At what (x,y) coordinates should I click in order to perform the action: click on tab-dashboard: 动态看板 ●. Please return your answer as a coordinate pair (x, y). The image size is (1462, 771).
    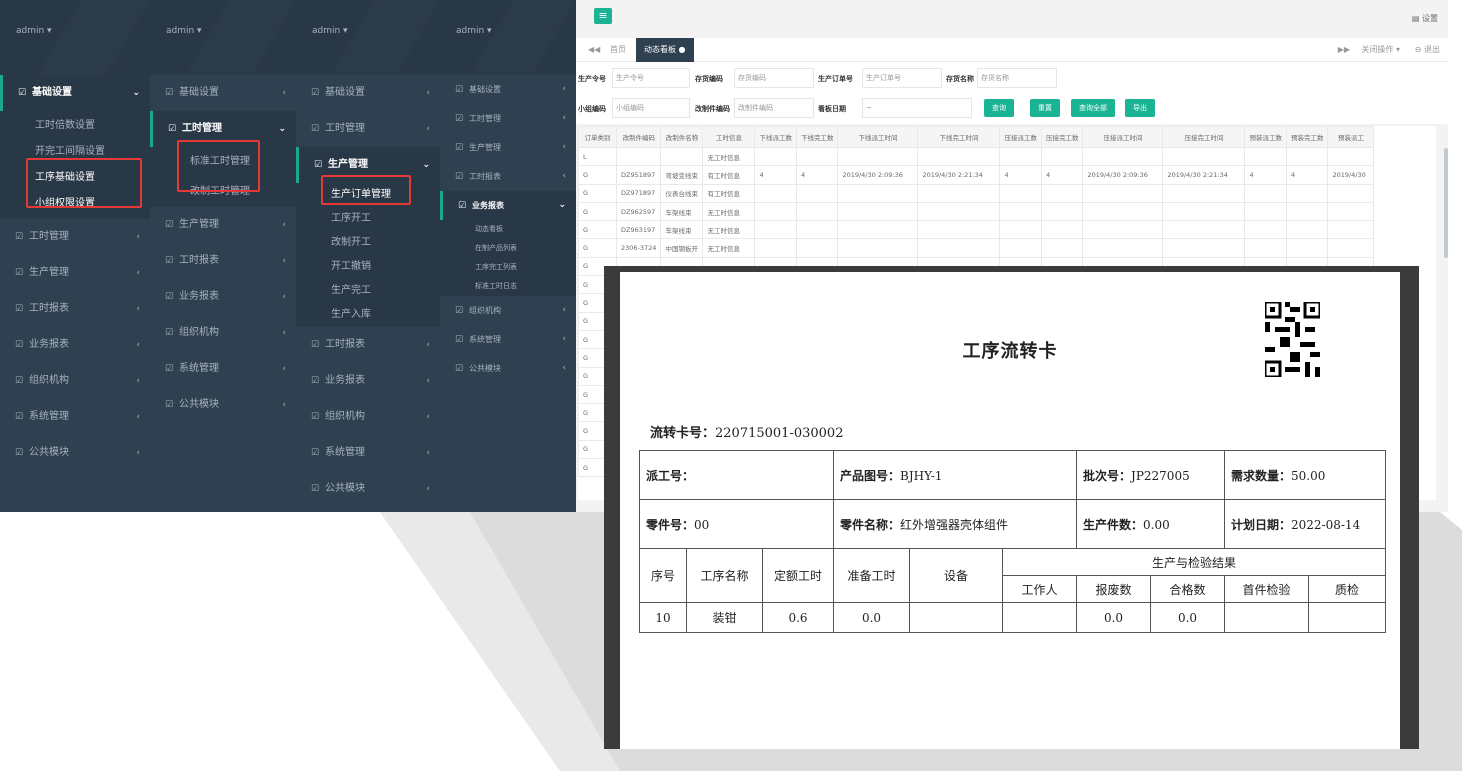
    Looking at the image, I should click on (665, 50).